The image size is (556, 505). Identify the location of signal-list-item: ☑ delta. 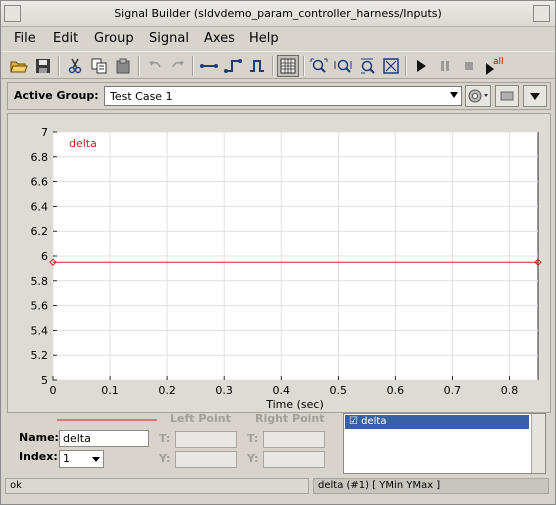
(437, 422).